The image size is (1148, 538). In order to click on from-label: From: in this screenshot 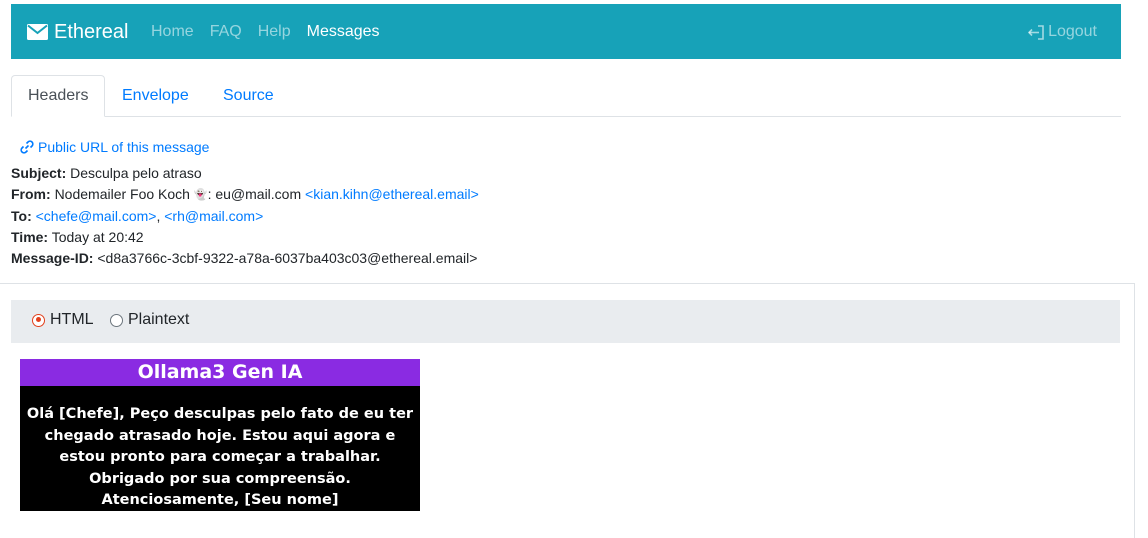, I will do `click(31, 194)`.